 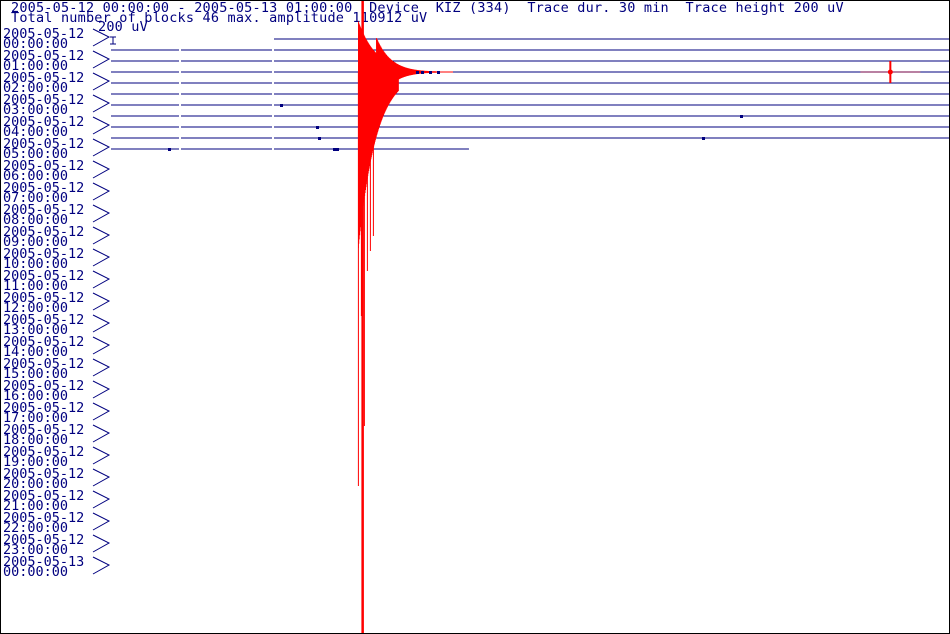 I want to click on secondary-burst-center, so click(x=890, y=72).